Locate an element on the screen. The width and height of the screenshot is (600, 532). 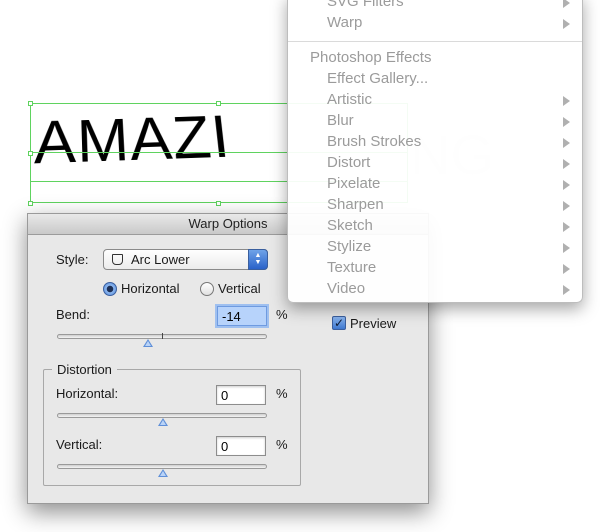
distortion-group-title: Distortion is located at coordinates (84, 369).